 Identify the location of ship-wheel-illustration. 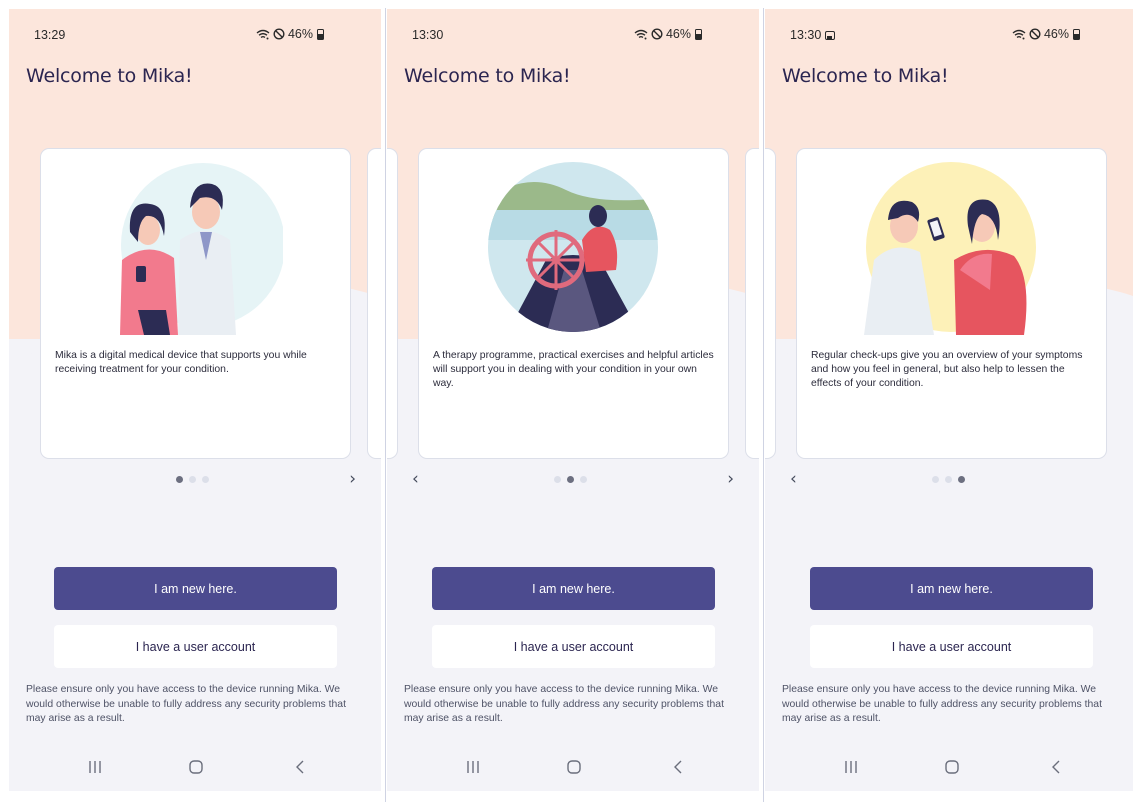
(573, 247).